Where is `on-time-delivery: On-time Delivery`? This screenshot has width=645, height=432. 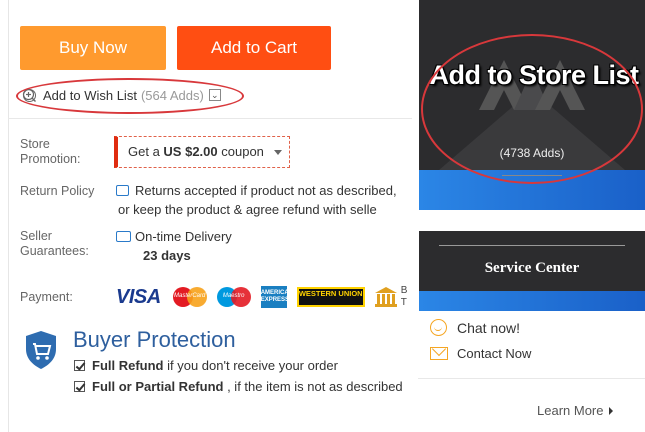
on-time-delivery: On-time Delivery is located at coordinates (183, 236).